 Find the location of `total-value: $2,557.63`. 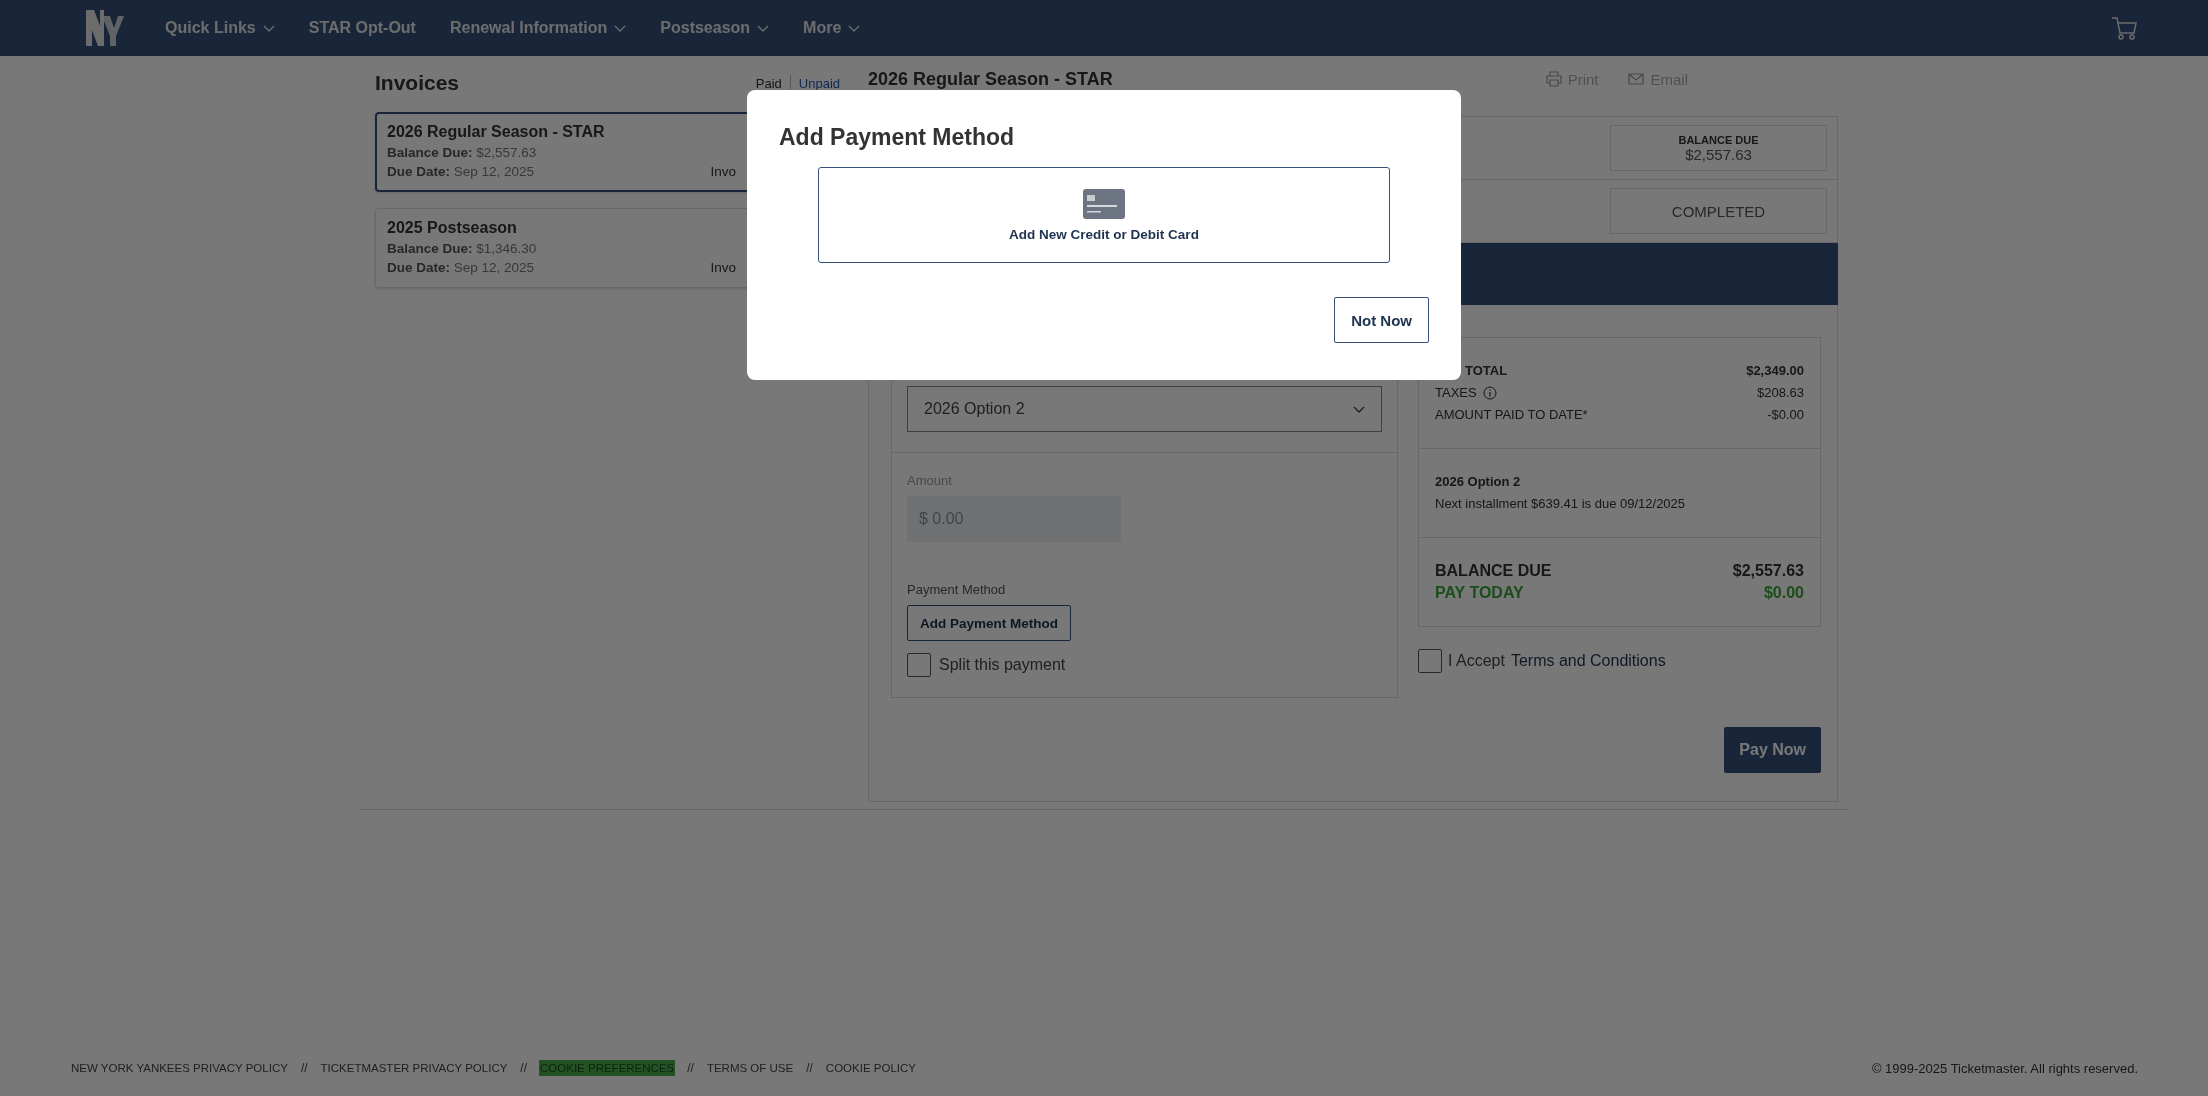

total-value: $2,557.63 is located at coordinates (1768, 571).